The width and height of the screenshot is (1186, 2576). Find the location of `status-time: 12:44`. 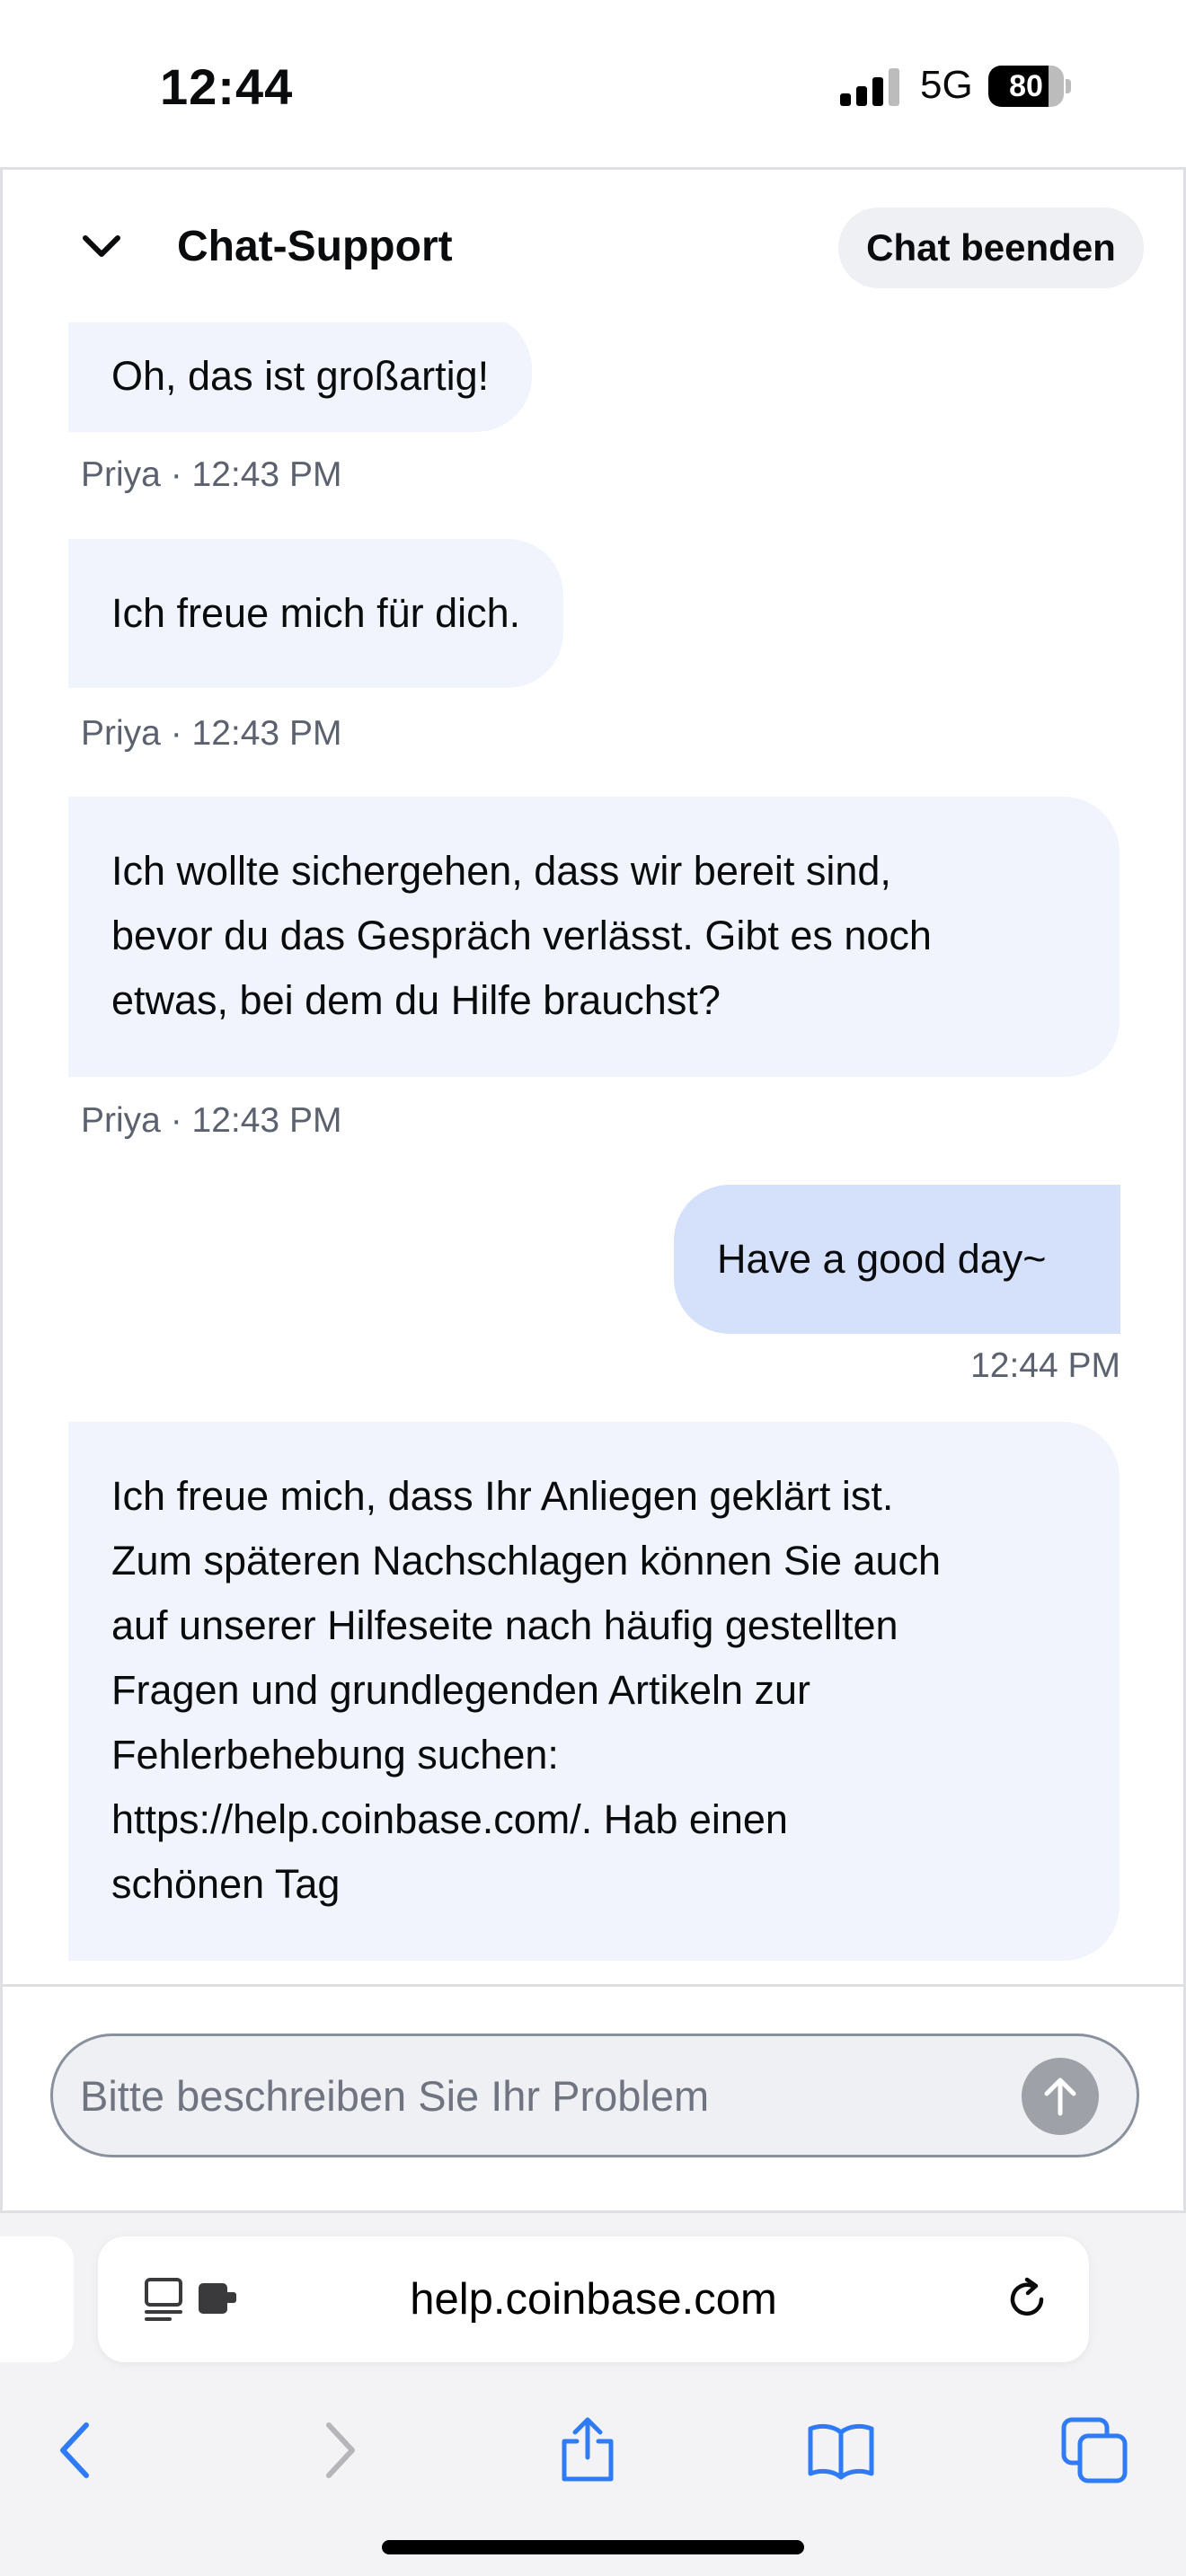

status-time: 12:44 is located at coordinates (227, 86).